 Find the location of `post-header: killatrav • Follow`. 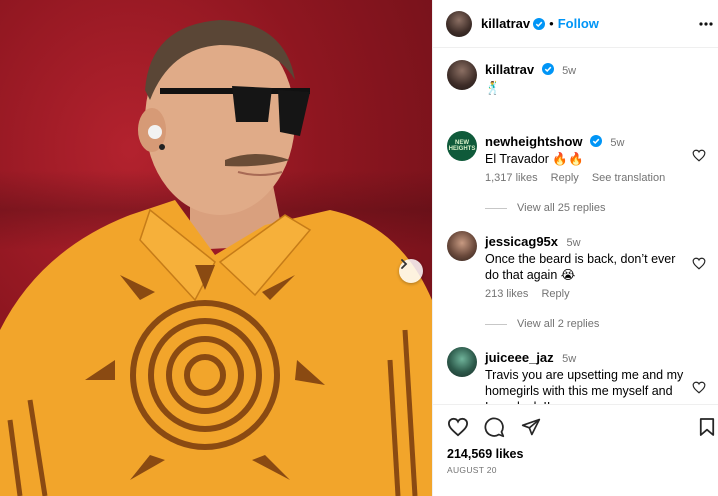

post-header: killatrav • Follow is located at coordinates (575, 24).